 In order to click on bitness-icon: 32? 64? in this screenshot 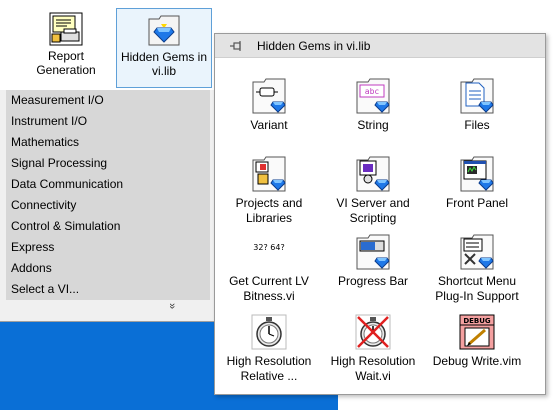, I will do `click(269, 252)`.